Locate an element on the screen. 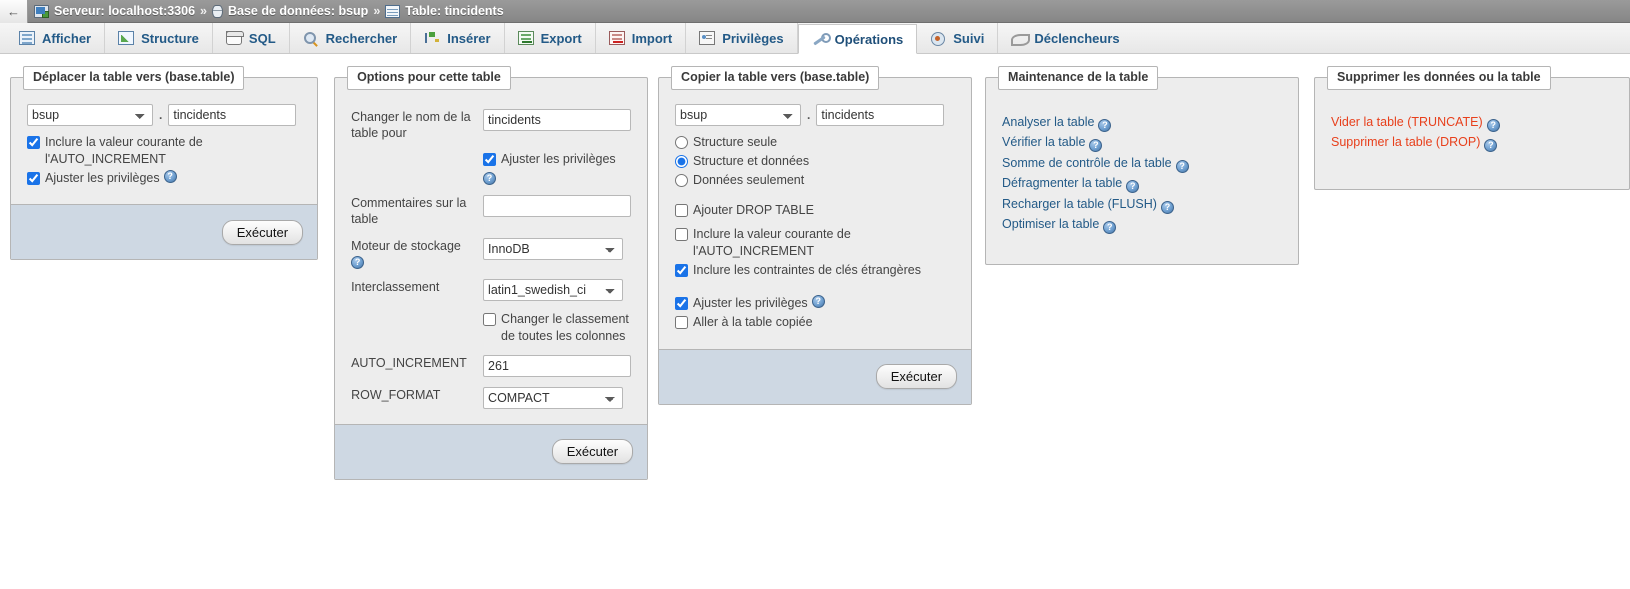 This screenshot has width=1630, height=589. copy-table-footer: Exécuter is located at coordinates (815, 376).